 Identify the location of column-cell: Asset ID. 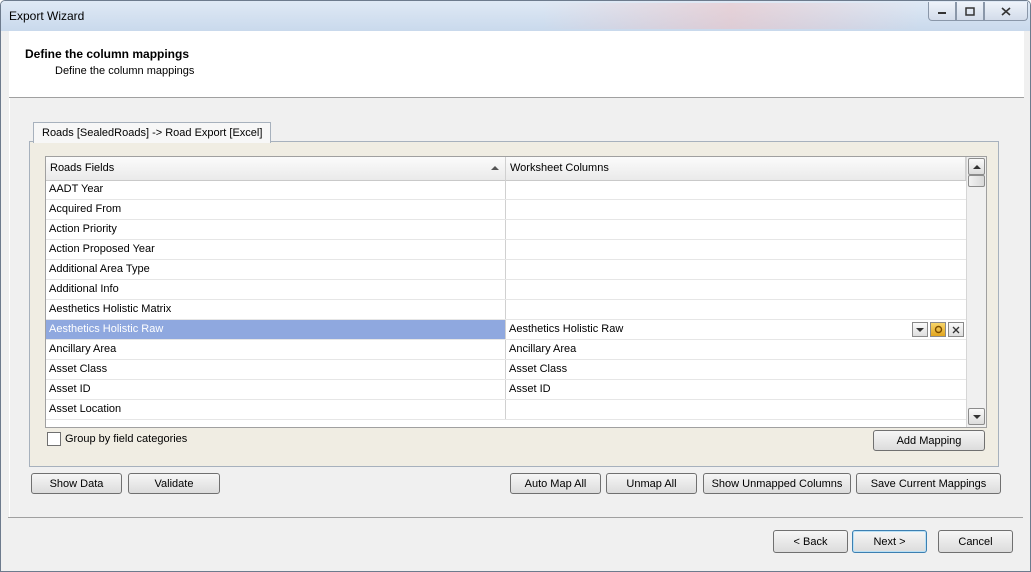
(736, 389).